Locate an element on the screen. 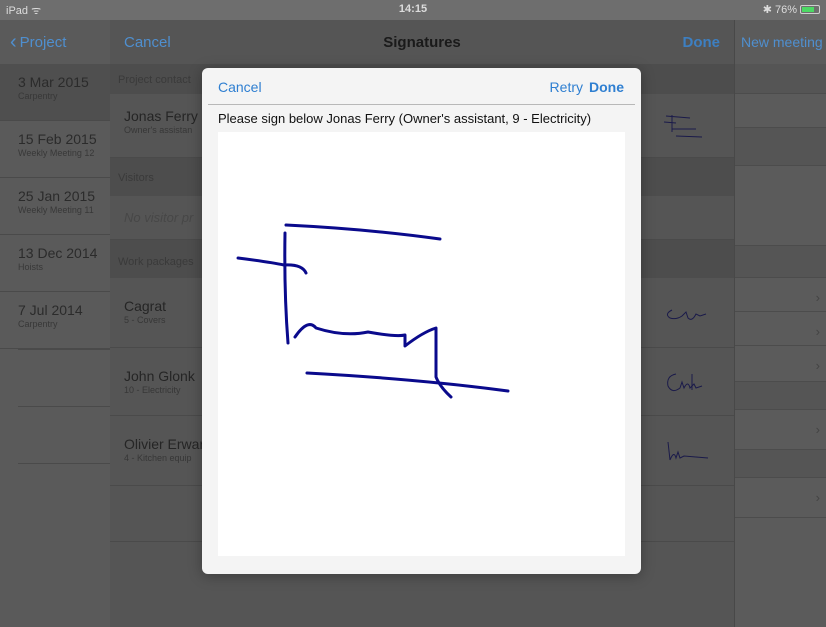  meeting-list-item: 3 Mar 2015 Carpentry is located at coordinates (58, 92).